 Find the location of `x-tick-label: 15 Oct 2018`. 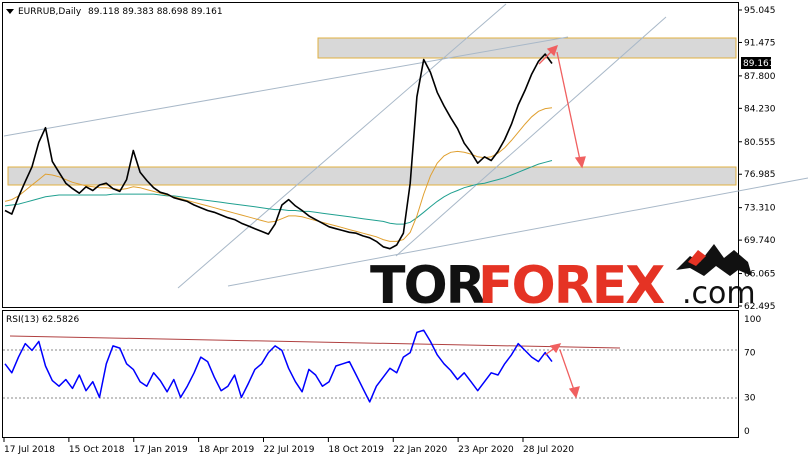

x-tick-label: 15 Oct 2018 is located at coordinates (97, 450).